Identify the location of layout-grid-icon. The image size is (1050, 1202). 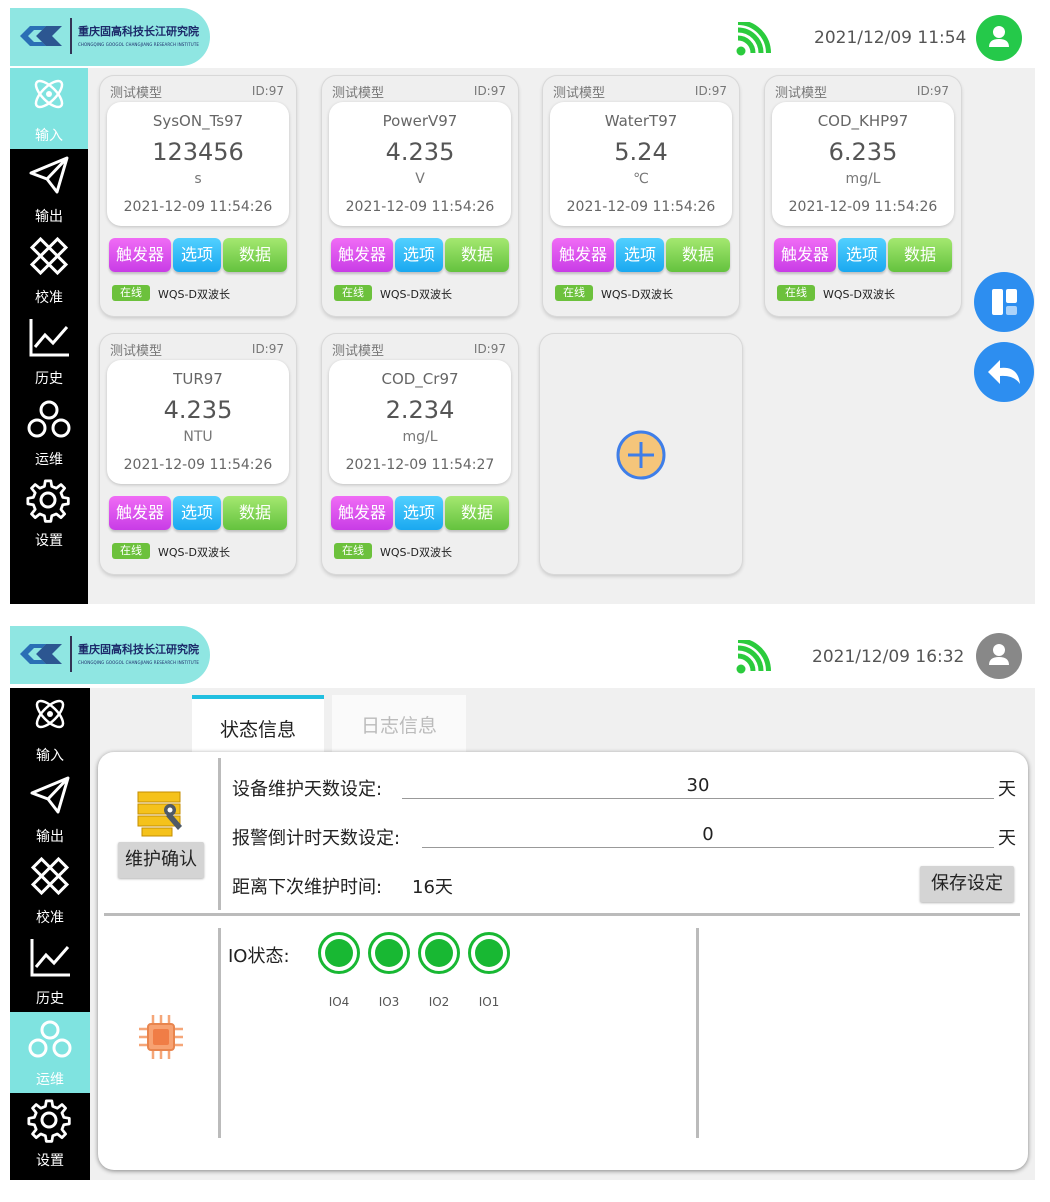
(1004, 302).